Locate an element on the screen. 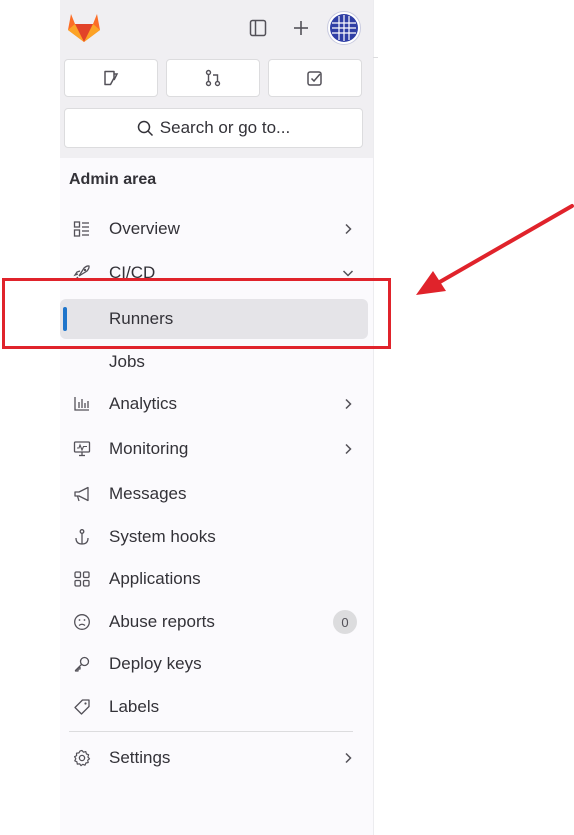 This screenshot has height=835, width=574. count-badge: 0 is located at coordinates (345, 622).